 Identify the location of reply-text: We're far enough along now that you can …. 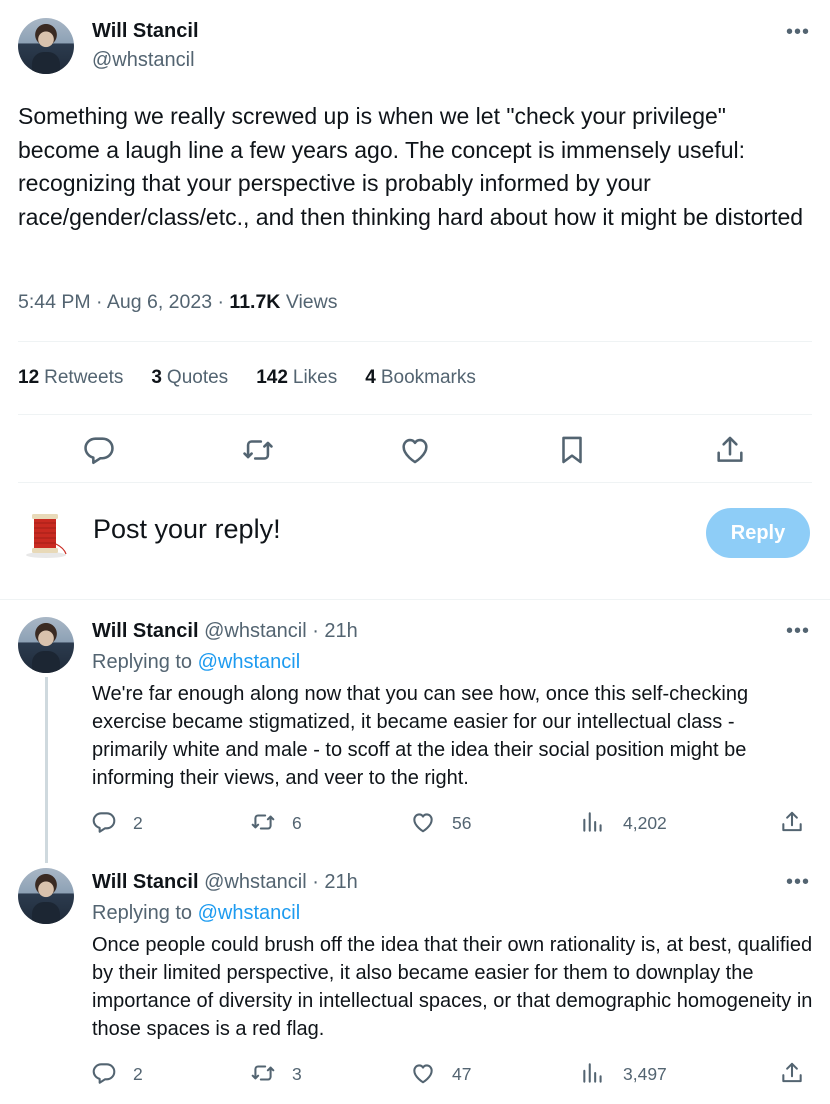
(420, 736).